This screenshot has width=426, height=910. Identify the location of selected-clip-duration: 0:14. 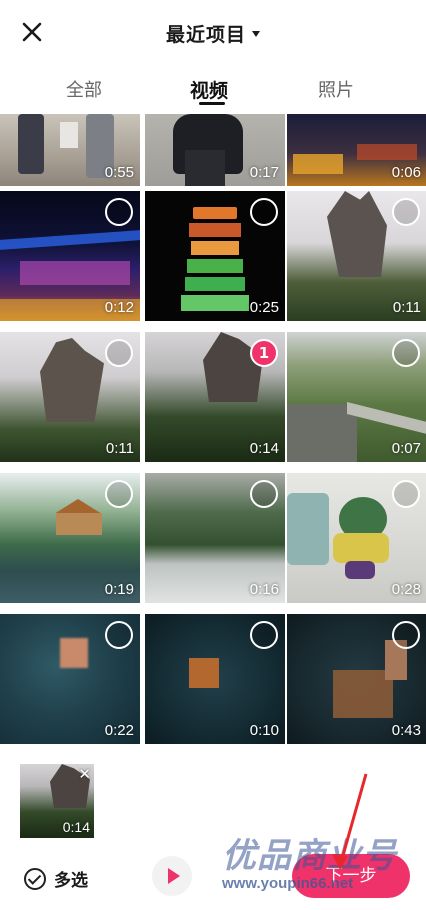
(76, 827).